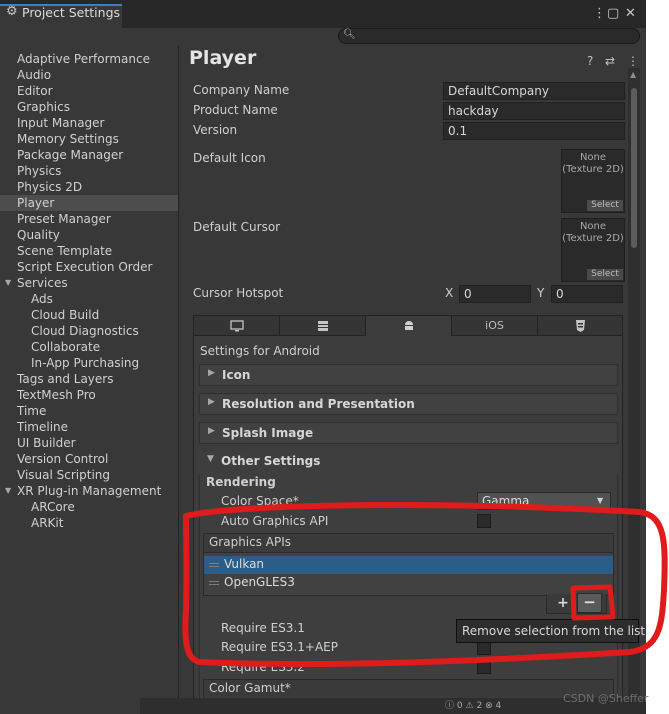  What do you see at coordinates (89, 411) in the screenshot?
I see `sidebar-item: Time` at bounding box center [89, 411].